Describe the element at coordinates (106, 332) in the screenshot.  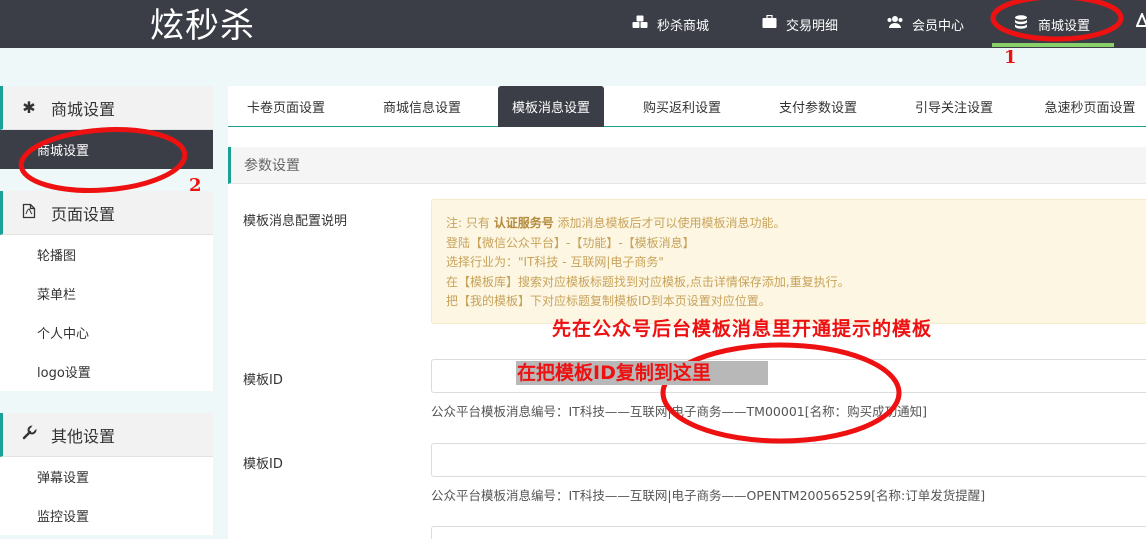
I see `sidebar-item-personal-center: 个人中心` at that location.